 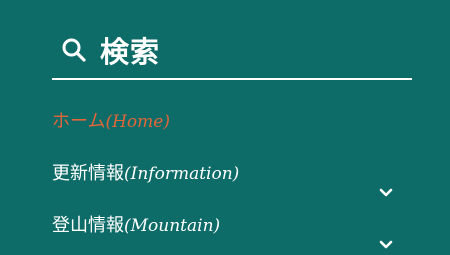 What do you see at coordinates (130, 52) in the screenshot?
I see `search-label: 検索` at bounding box center [130, 52].